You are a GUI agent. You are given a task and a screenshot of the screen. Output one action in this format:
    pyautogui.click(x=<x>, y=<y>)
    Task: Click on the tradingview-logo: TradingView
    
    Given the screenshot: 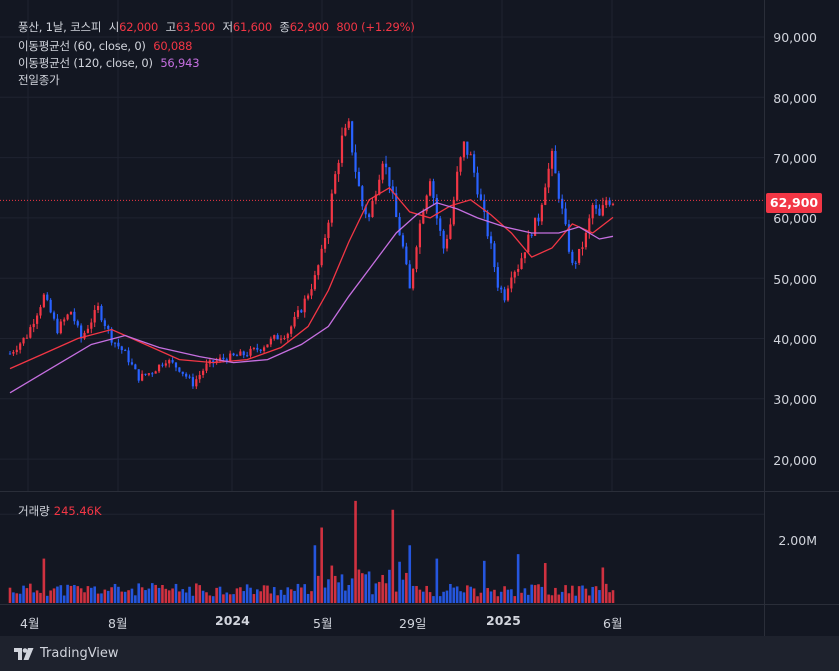 What is the action you would take?
    pyautogui.click(x=66, y=653)
    